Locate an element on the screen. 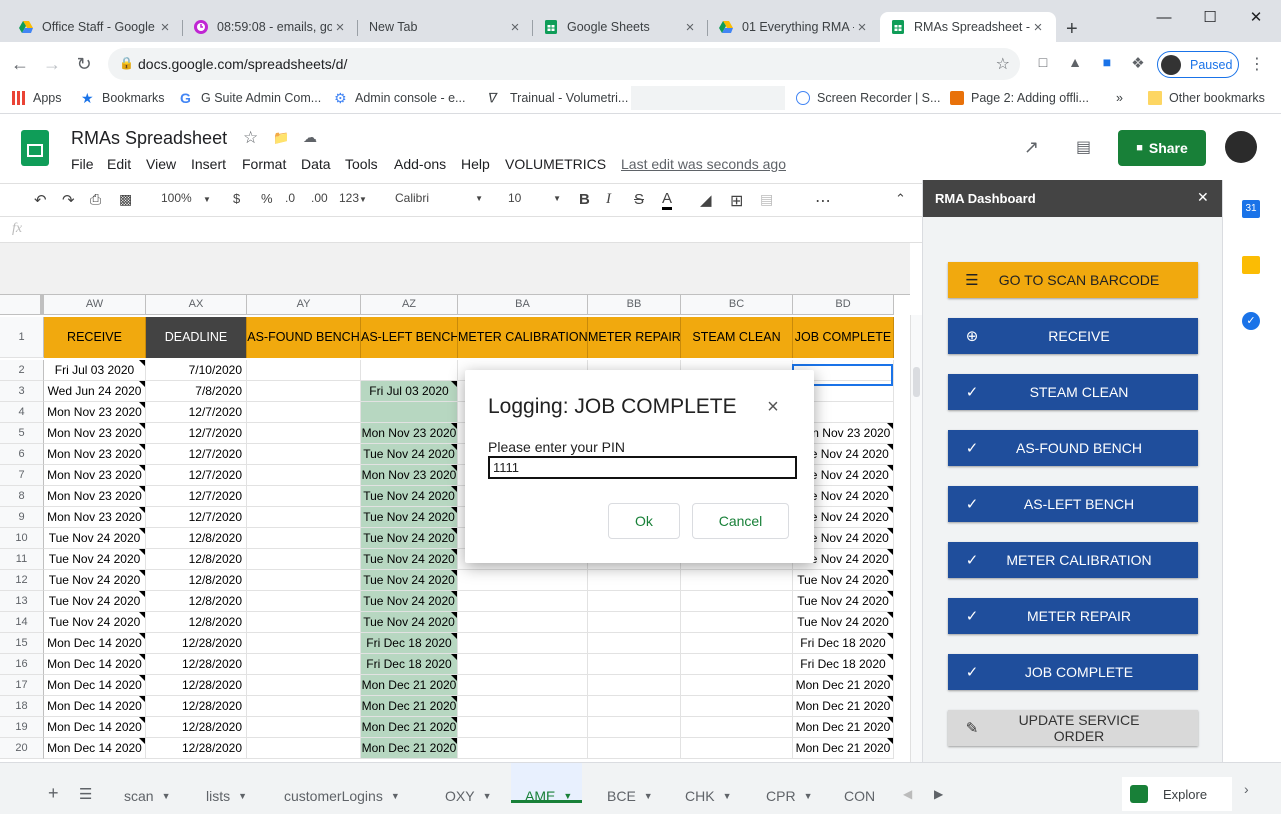 The height and width of the screenshot is (814, 1281). dialog-title: Logging: JOB COMPLETE is located at coordinates (612, 406).